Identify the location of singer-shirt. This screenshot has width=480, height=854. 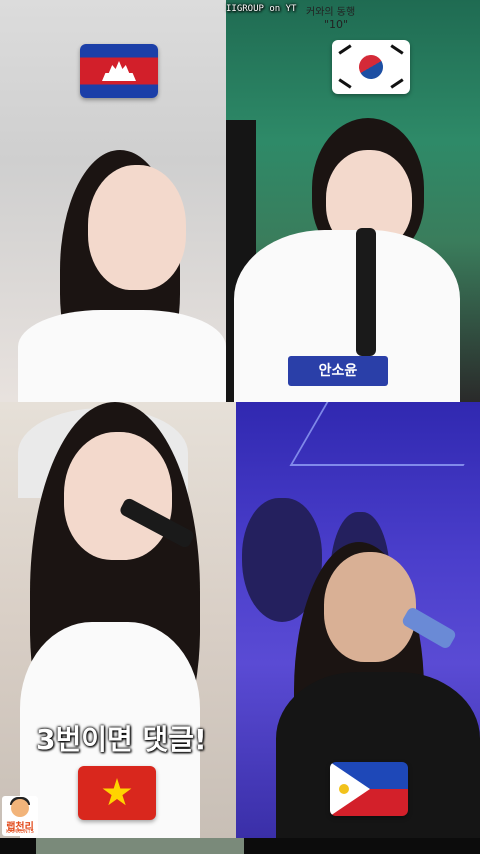
(122, 356).